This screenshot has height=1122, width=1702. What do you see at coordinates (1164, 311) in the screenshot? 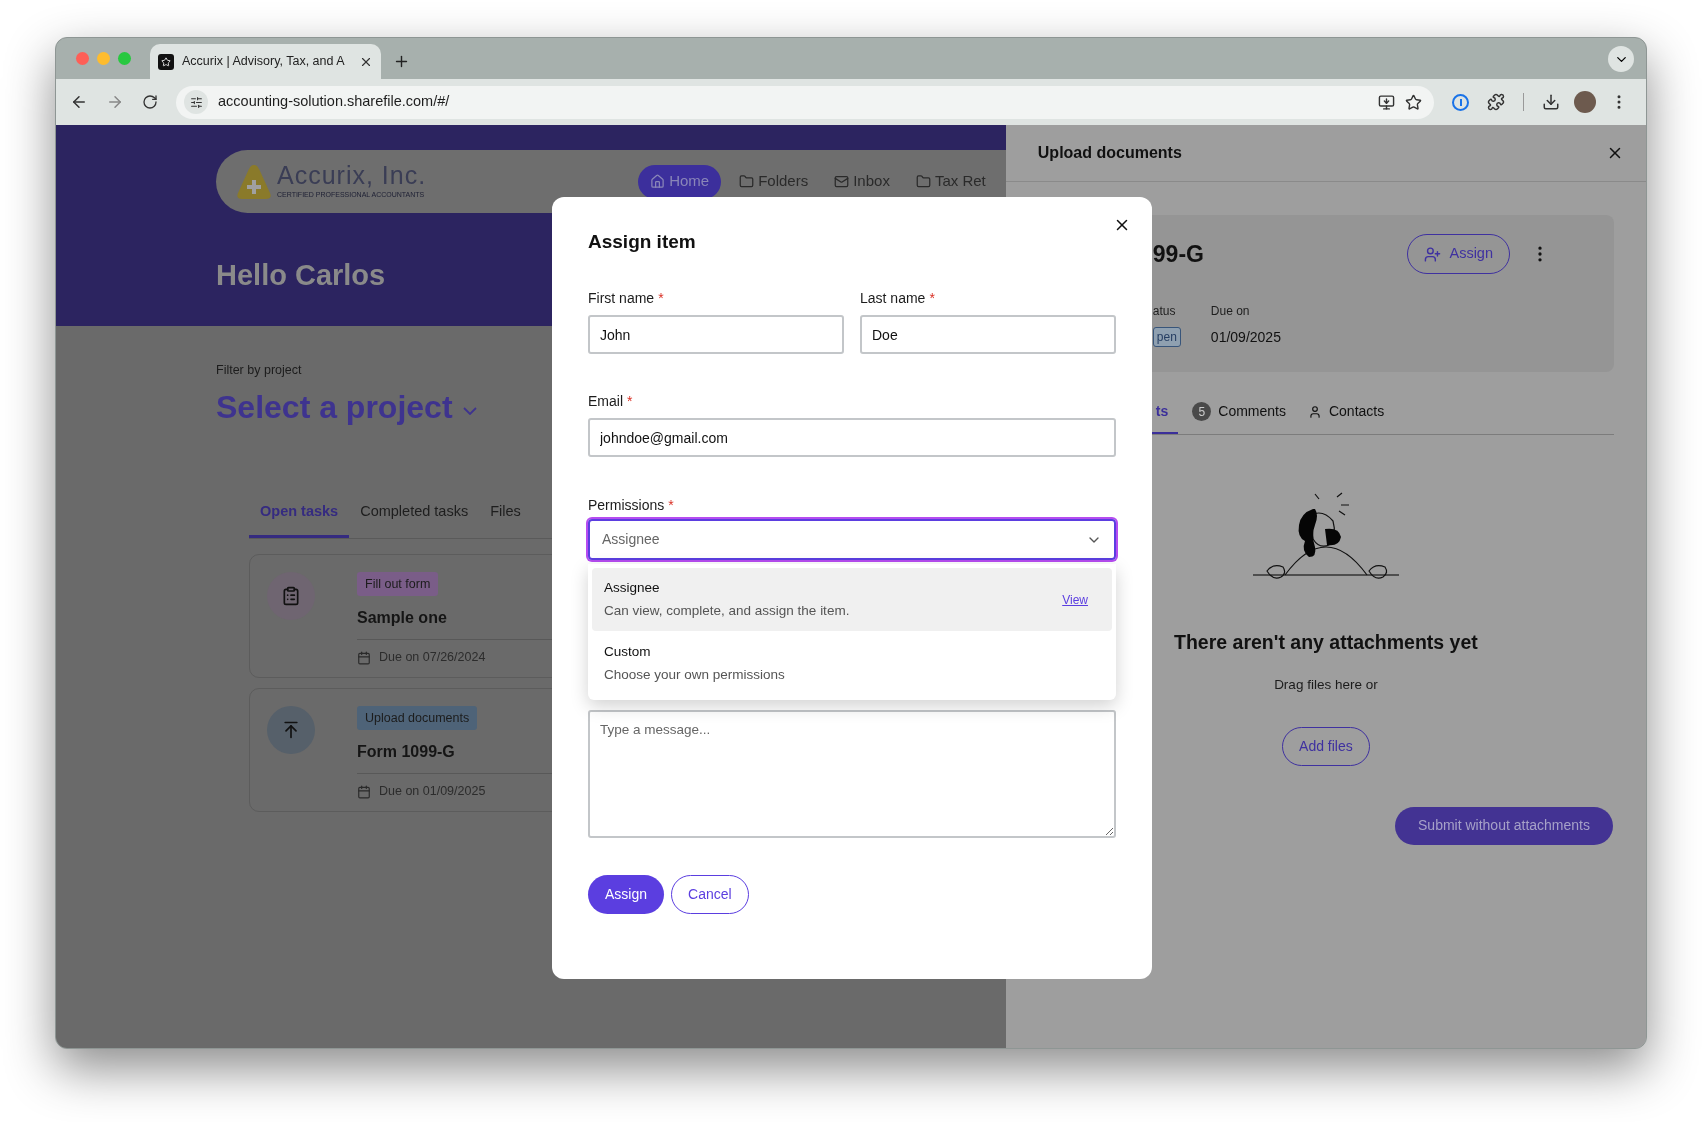
I see `status-label: atus` at bounding box center [1164, 311].